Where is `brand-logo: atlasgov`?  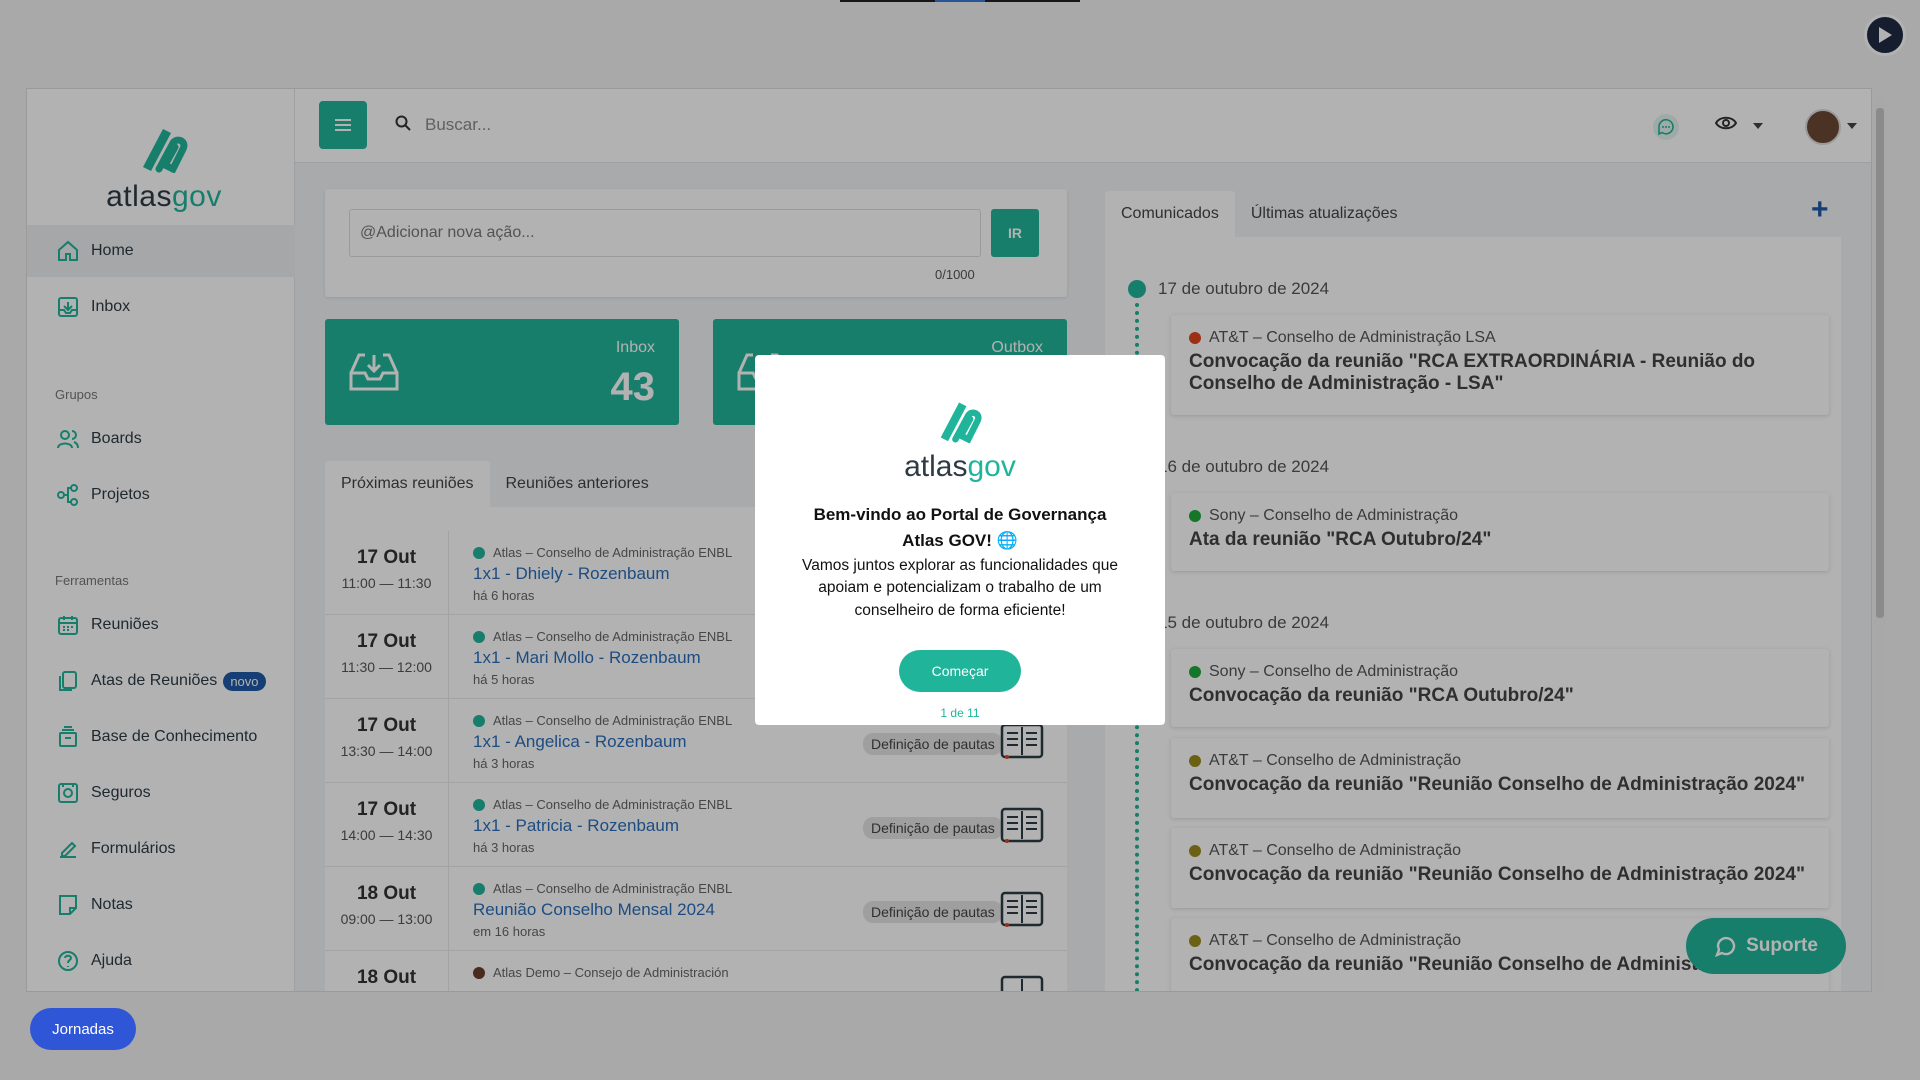
brand-logo: atlasgov is located at coordinates (960, 440).